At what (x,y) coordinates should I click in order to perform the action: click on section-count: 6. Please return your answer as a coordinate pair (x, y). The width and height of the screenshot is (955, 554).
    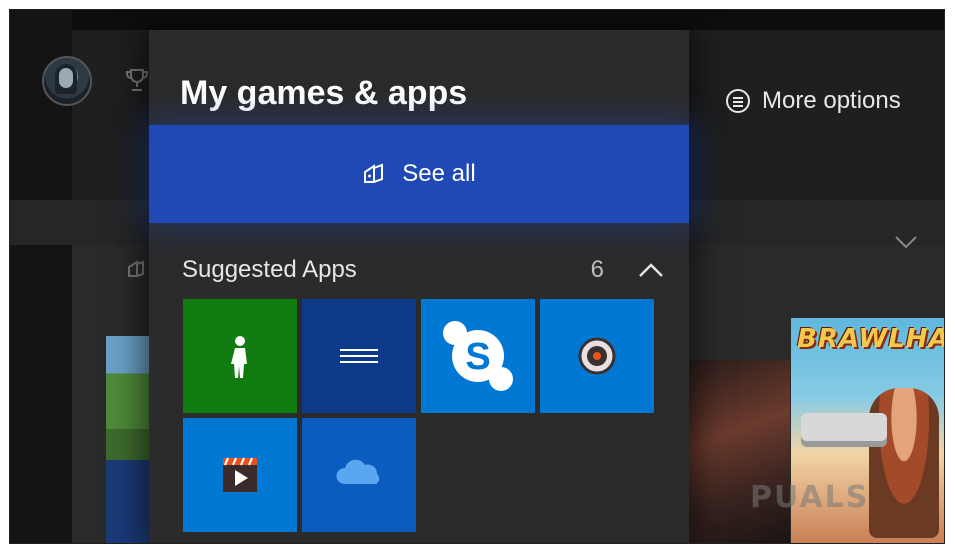
    Looking at the image, I should click on (597, 269).